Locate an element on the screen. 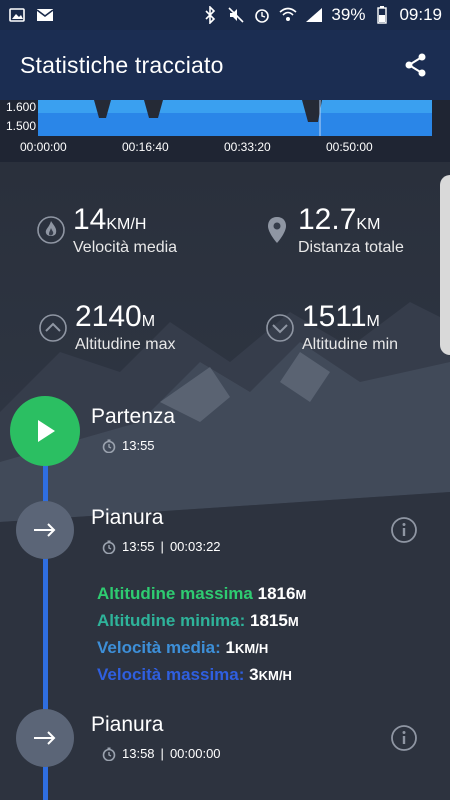 Image resolution: width=450 pixels, height=800 pixels. play-icon is located at coordinates (46, 431).